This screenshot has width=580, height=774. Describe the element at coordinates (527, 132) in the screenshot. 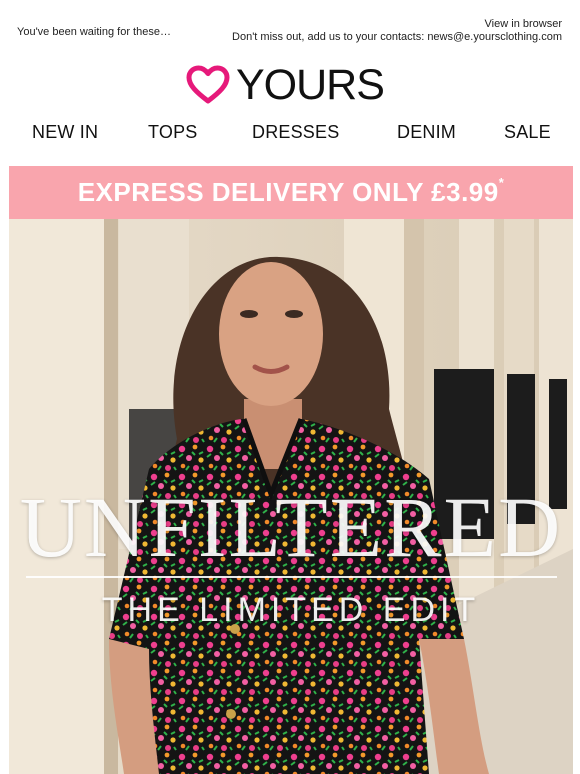

I see `nav-item-sale: SALE` at that location.